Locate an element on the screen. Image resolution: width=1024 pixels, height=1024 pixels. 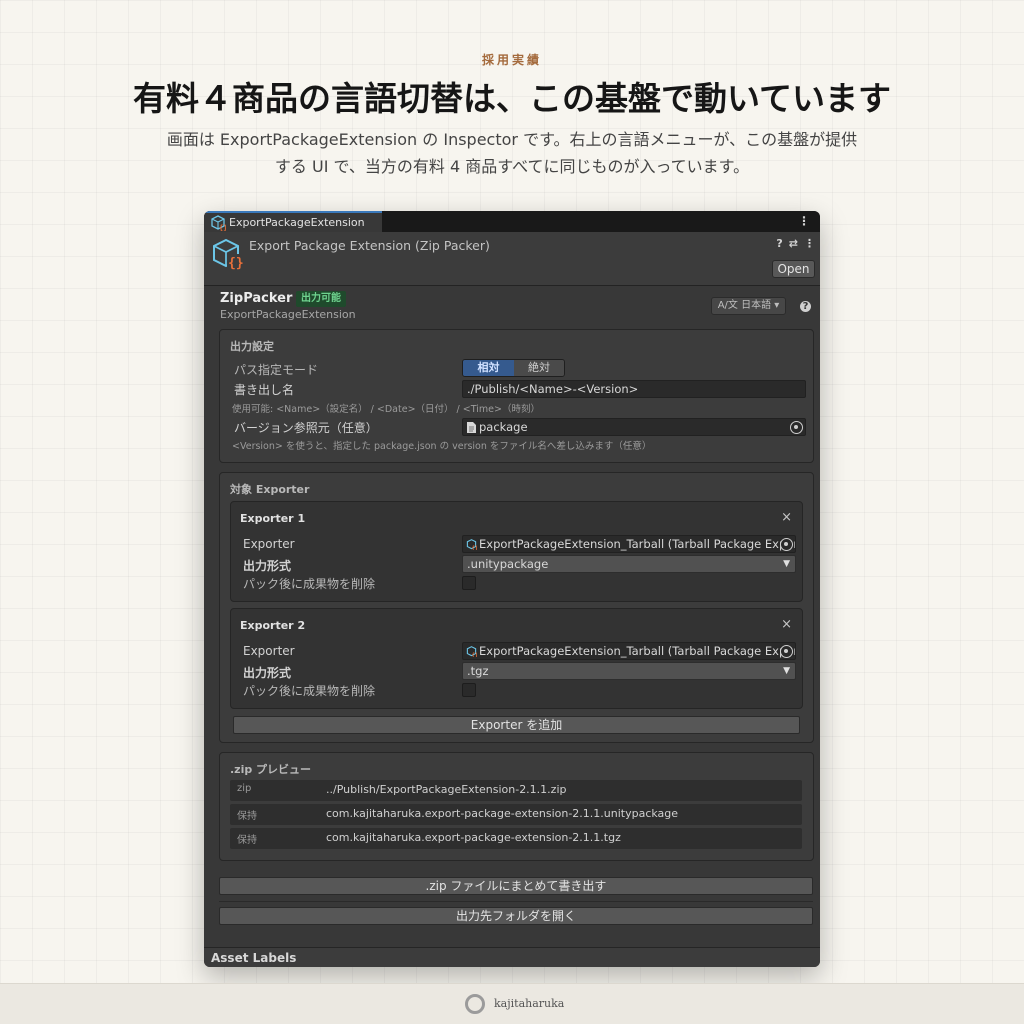
version-source-field: package is located at coordinates (634, 427).